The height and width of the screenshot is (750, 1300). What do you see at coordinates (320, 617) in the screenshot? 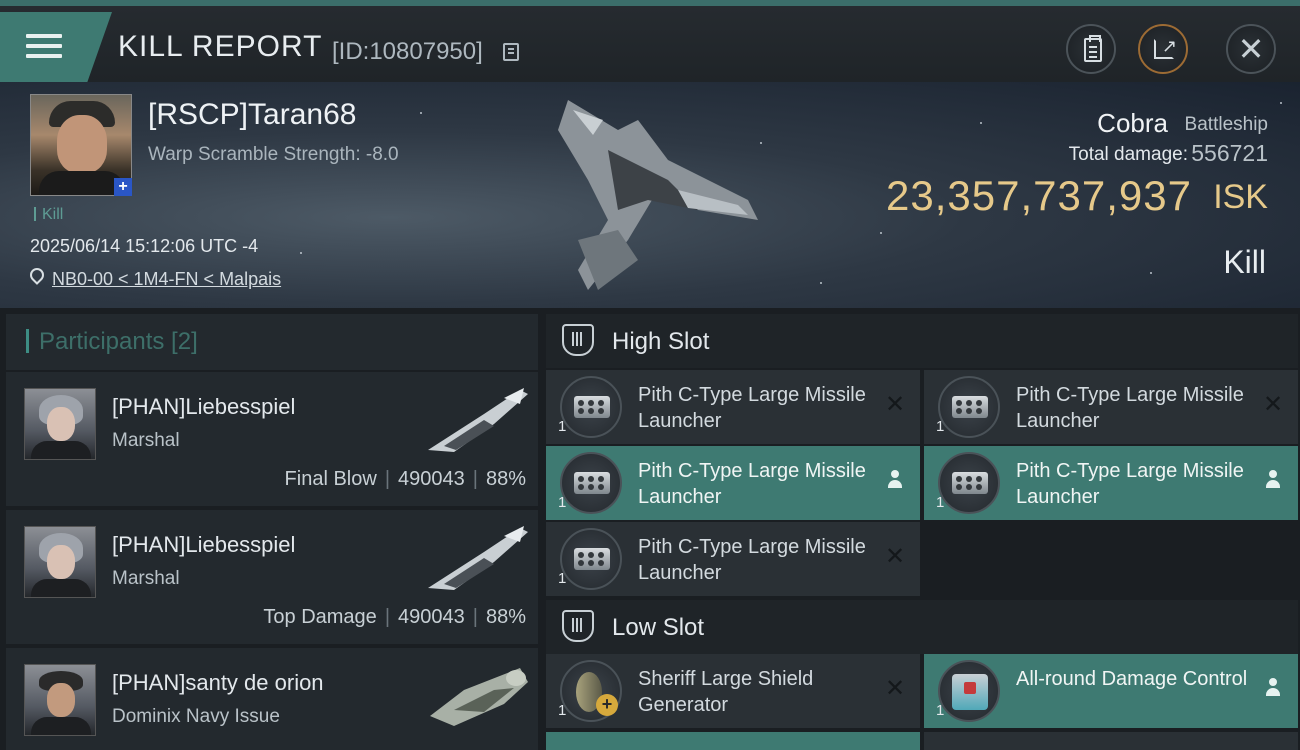
I see `participant-role: Top Damage` at bounding box center [320, 617].